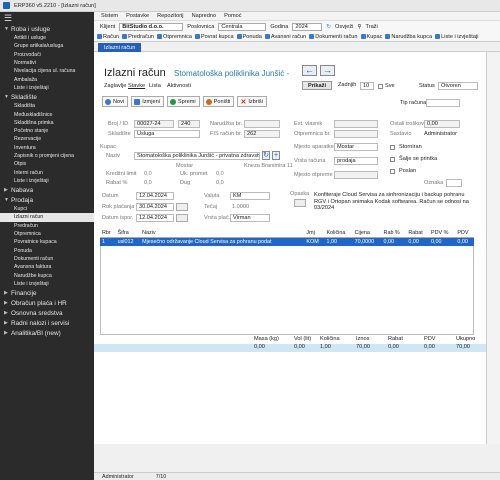  What do you see at coordinates (276, 155) in the screenshot?
I see `add-kupac-icon: +` at bounding box center [276, 155].